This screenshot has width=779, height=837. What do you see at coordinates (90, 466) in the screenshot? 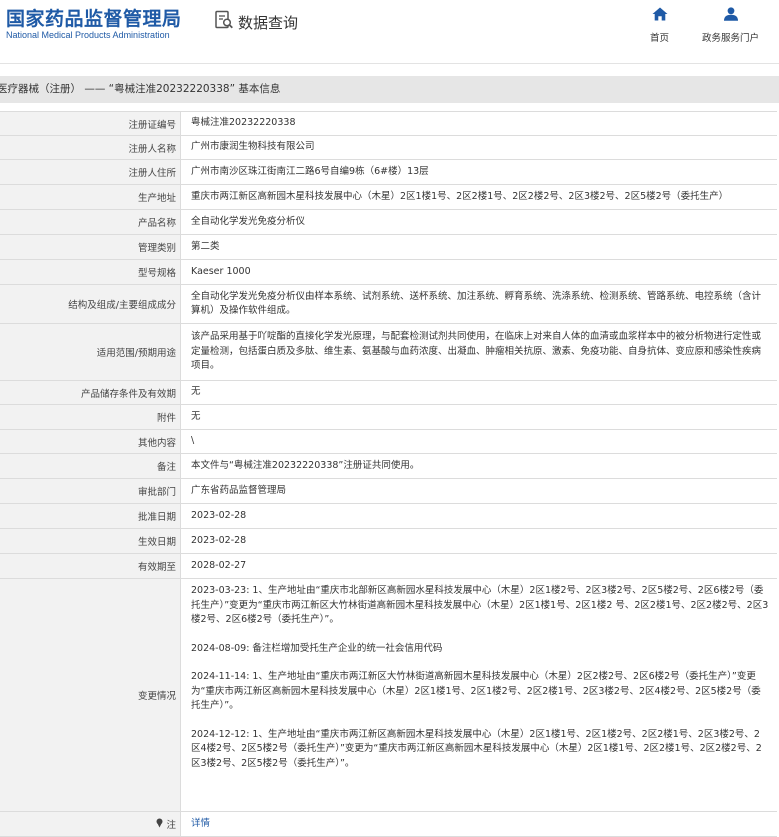
I see `row-label: 备注` at bounding box center [90, 466].